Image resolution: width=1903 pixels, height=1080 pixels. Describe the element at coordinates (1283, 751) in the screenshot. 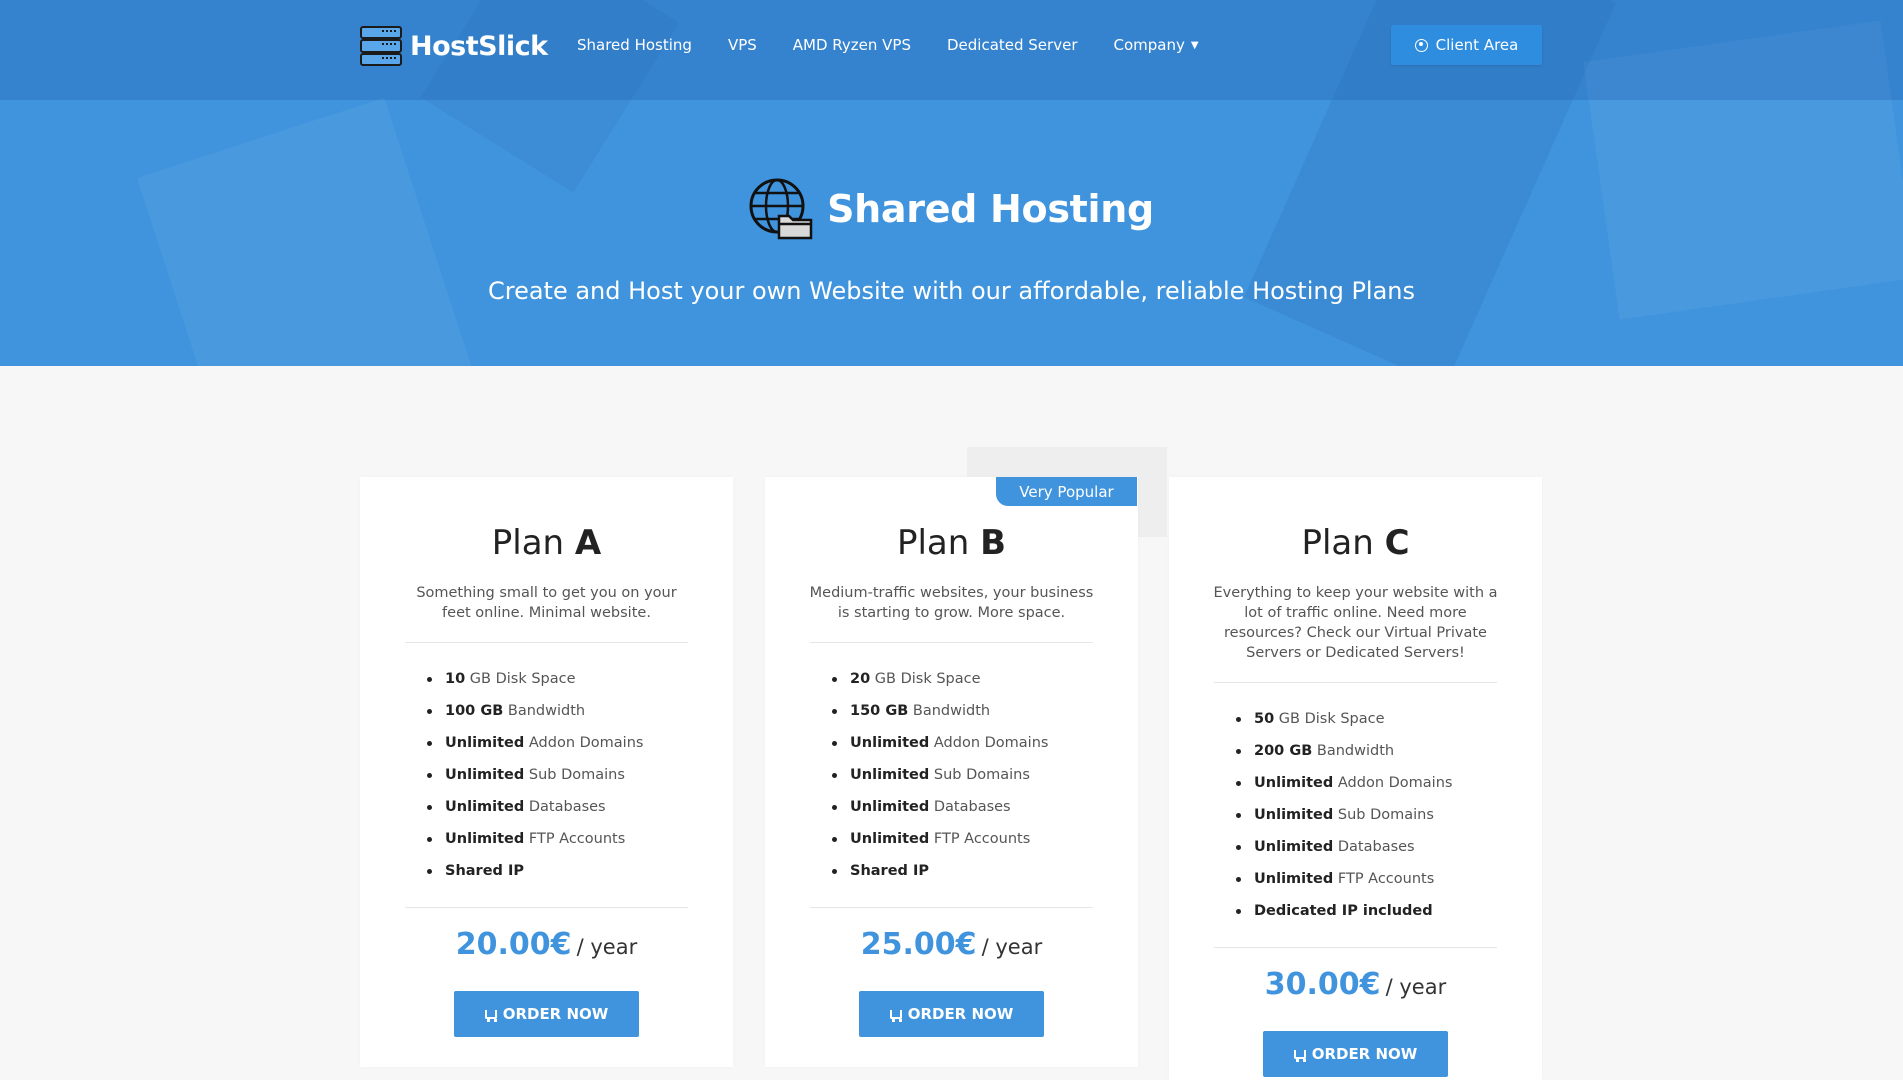

I see `feature-value: 200 GB` at that location.